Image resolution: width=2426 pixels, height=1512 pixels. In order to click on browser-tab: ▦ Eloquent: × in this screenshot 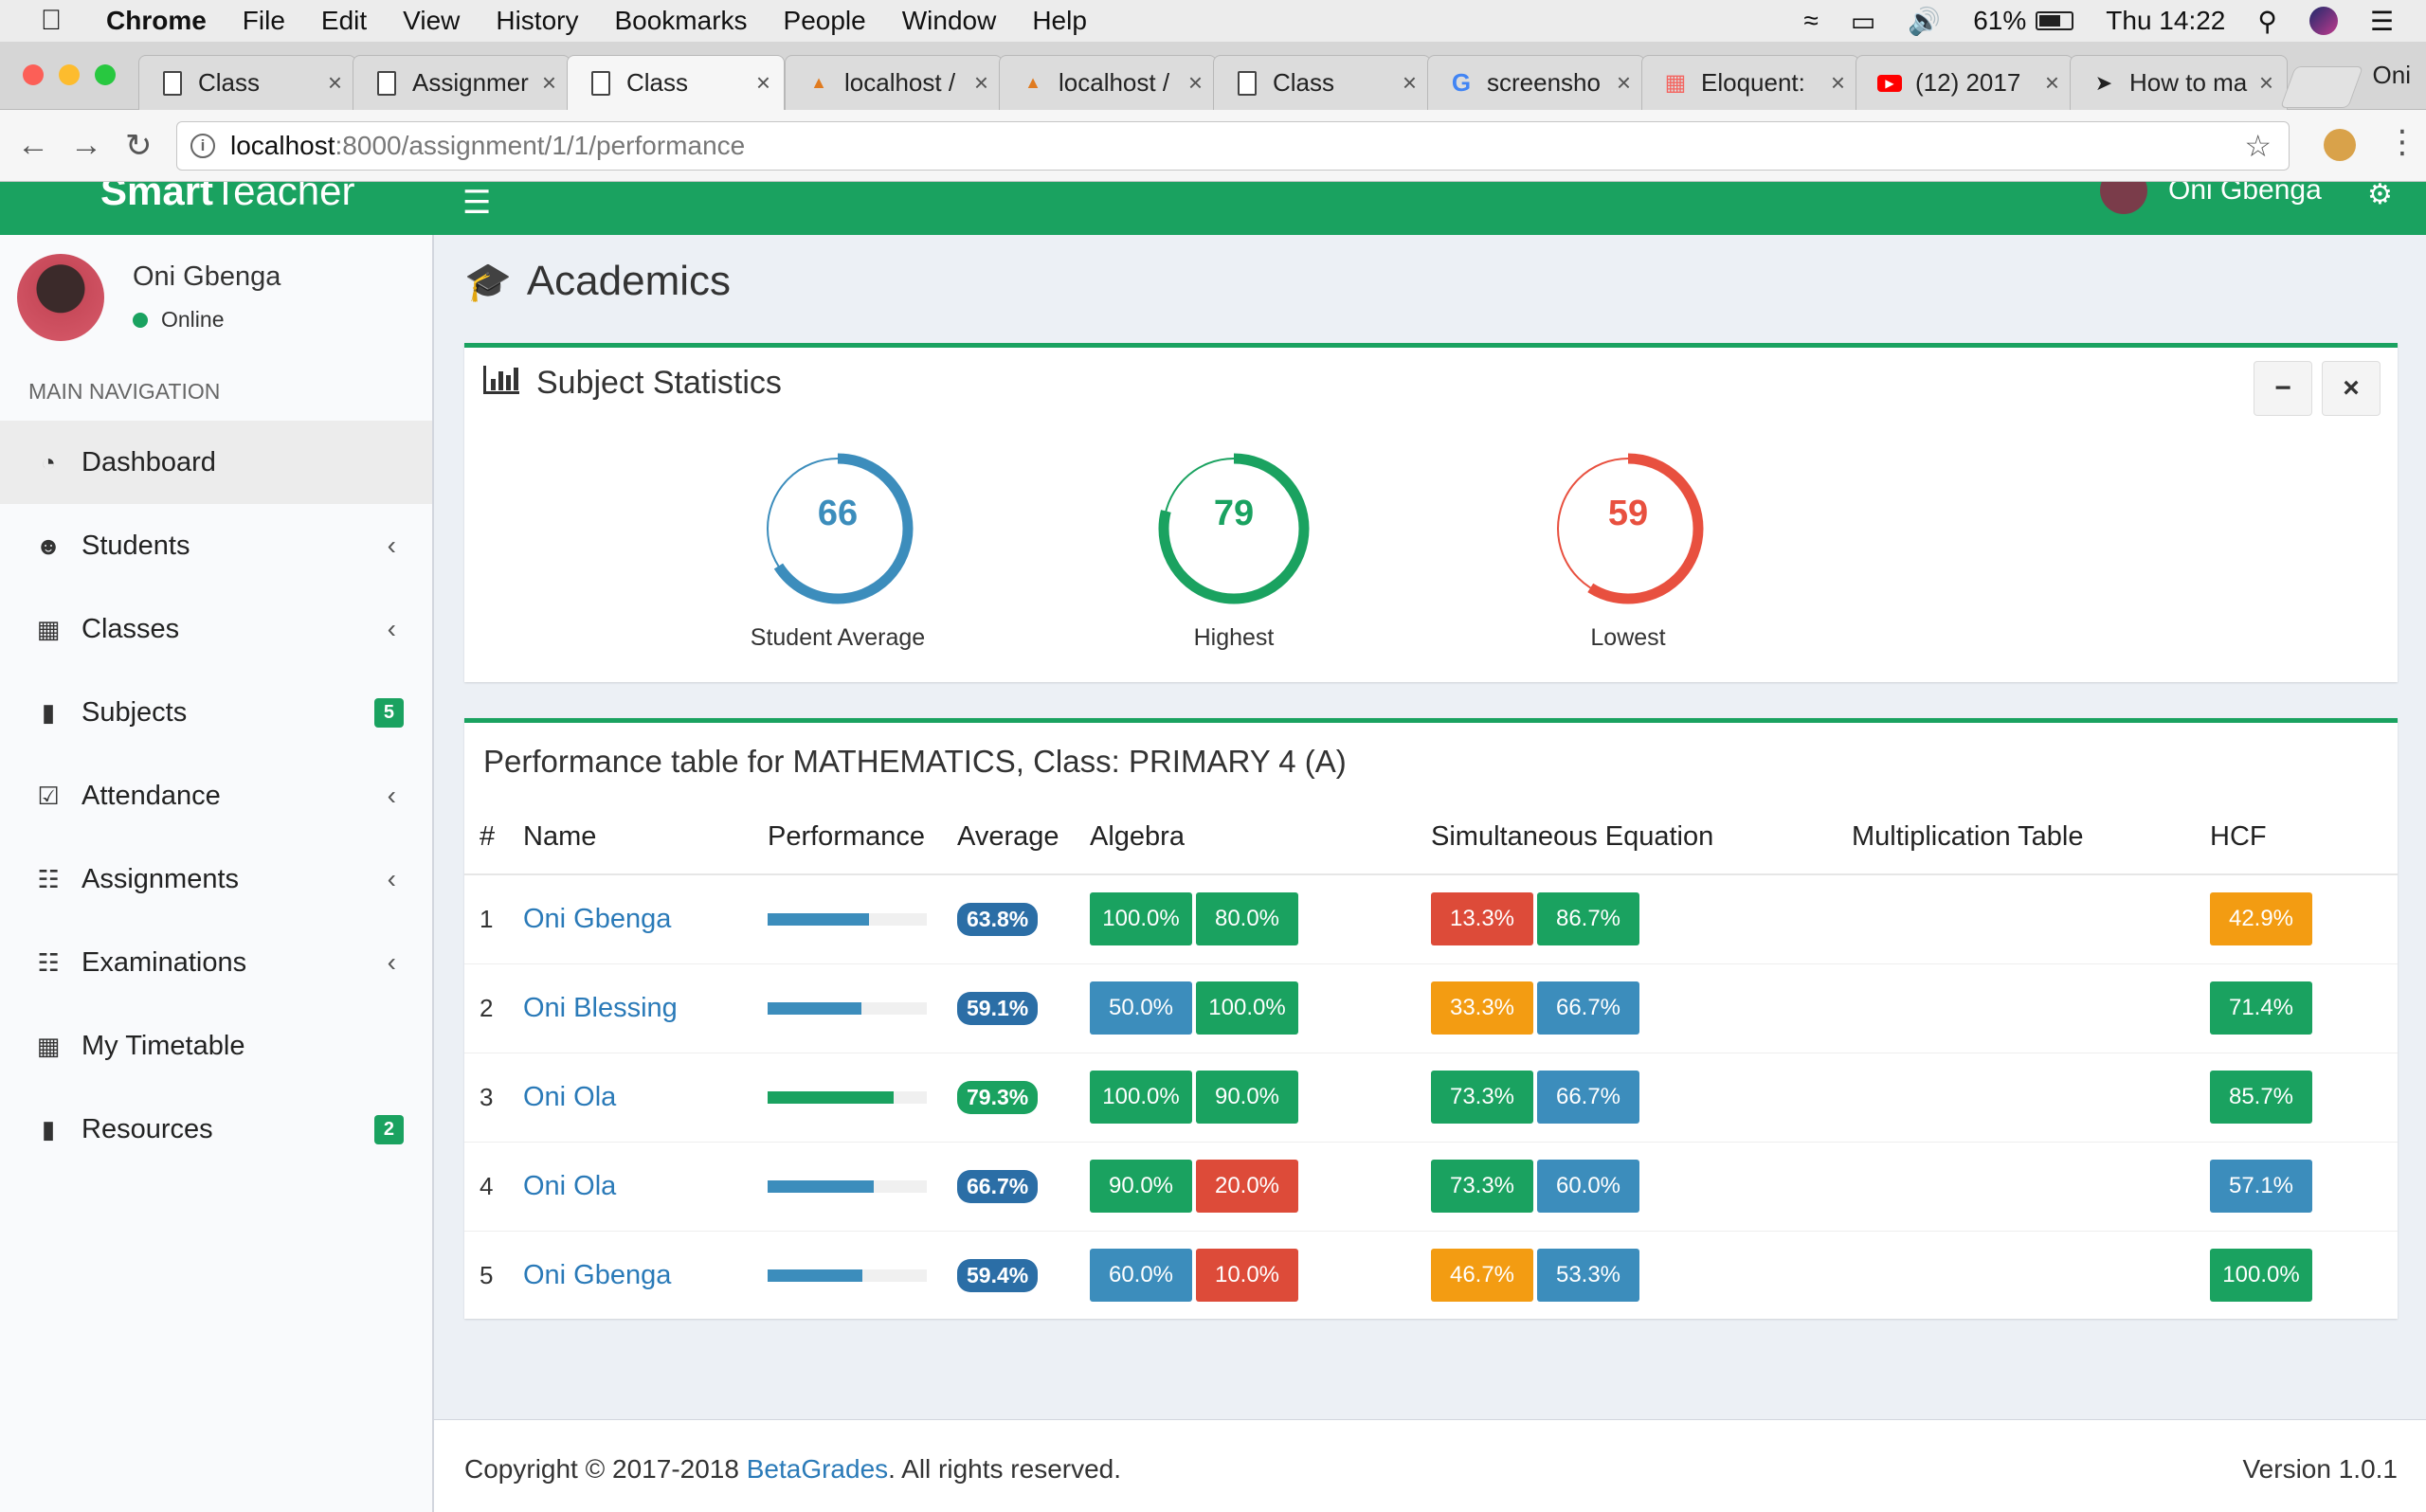, I will do `click(1750, 82)`.